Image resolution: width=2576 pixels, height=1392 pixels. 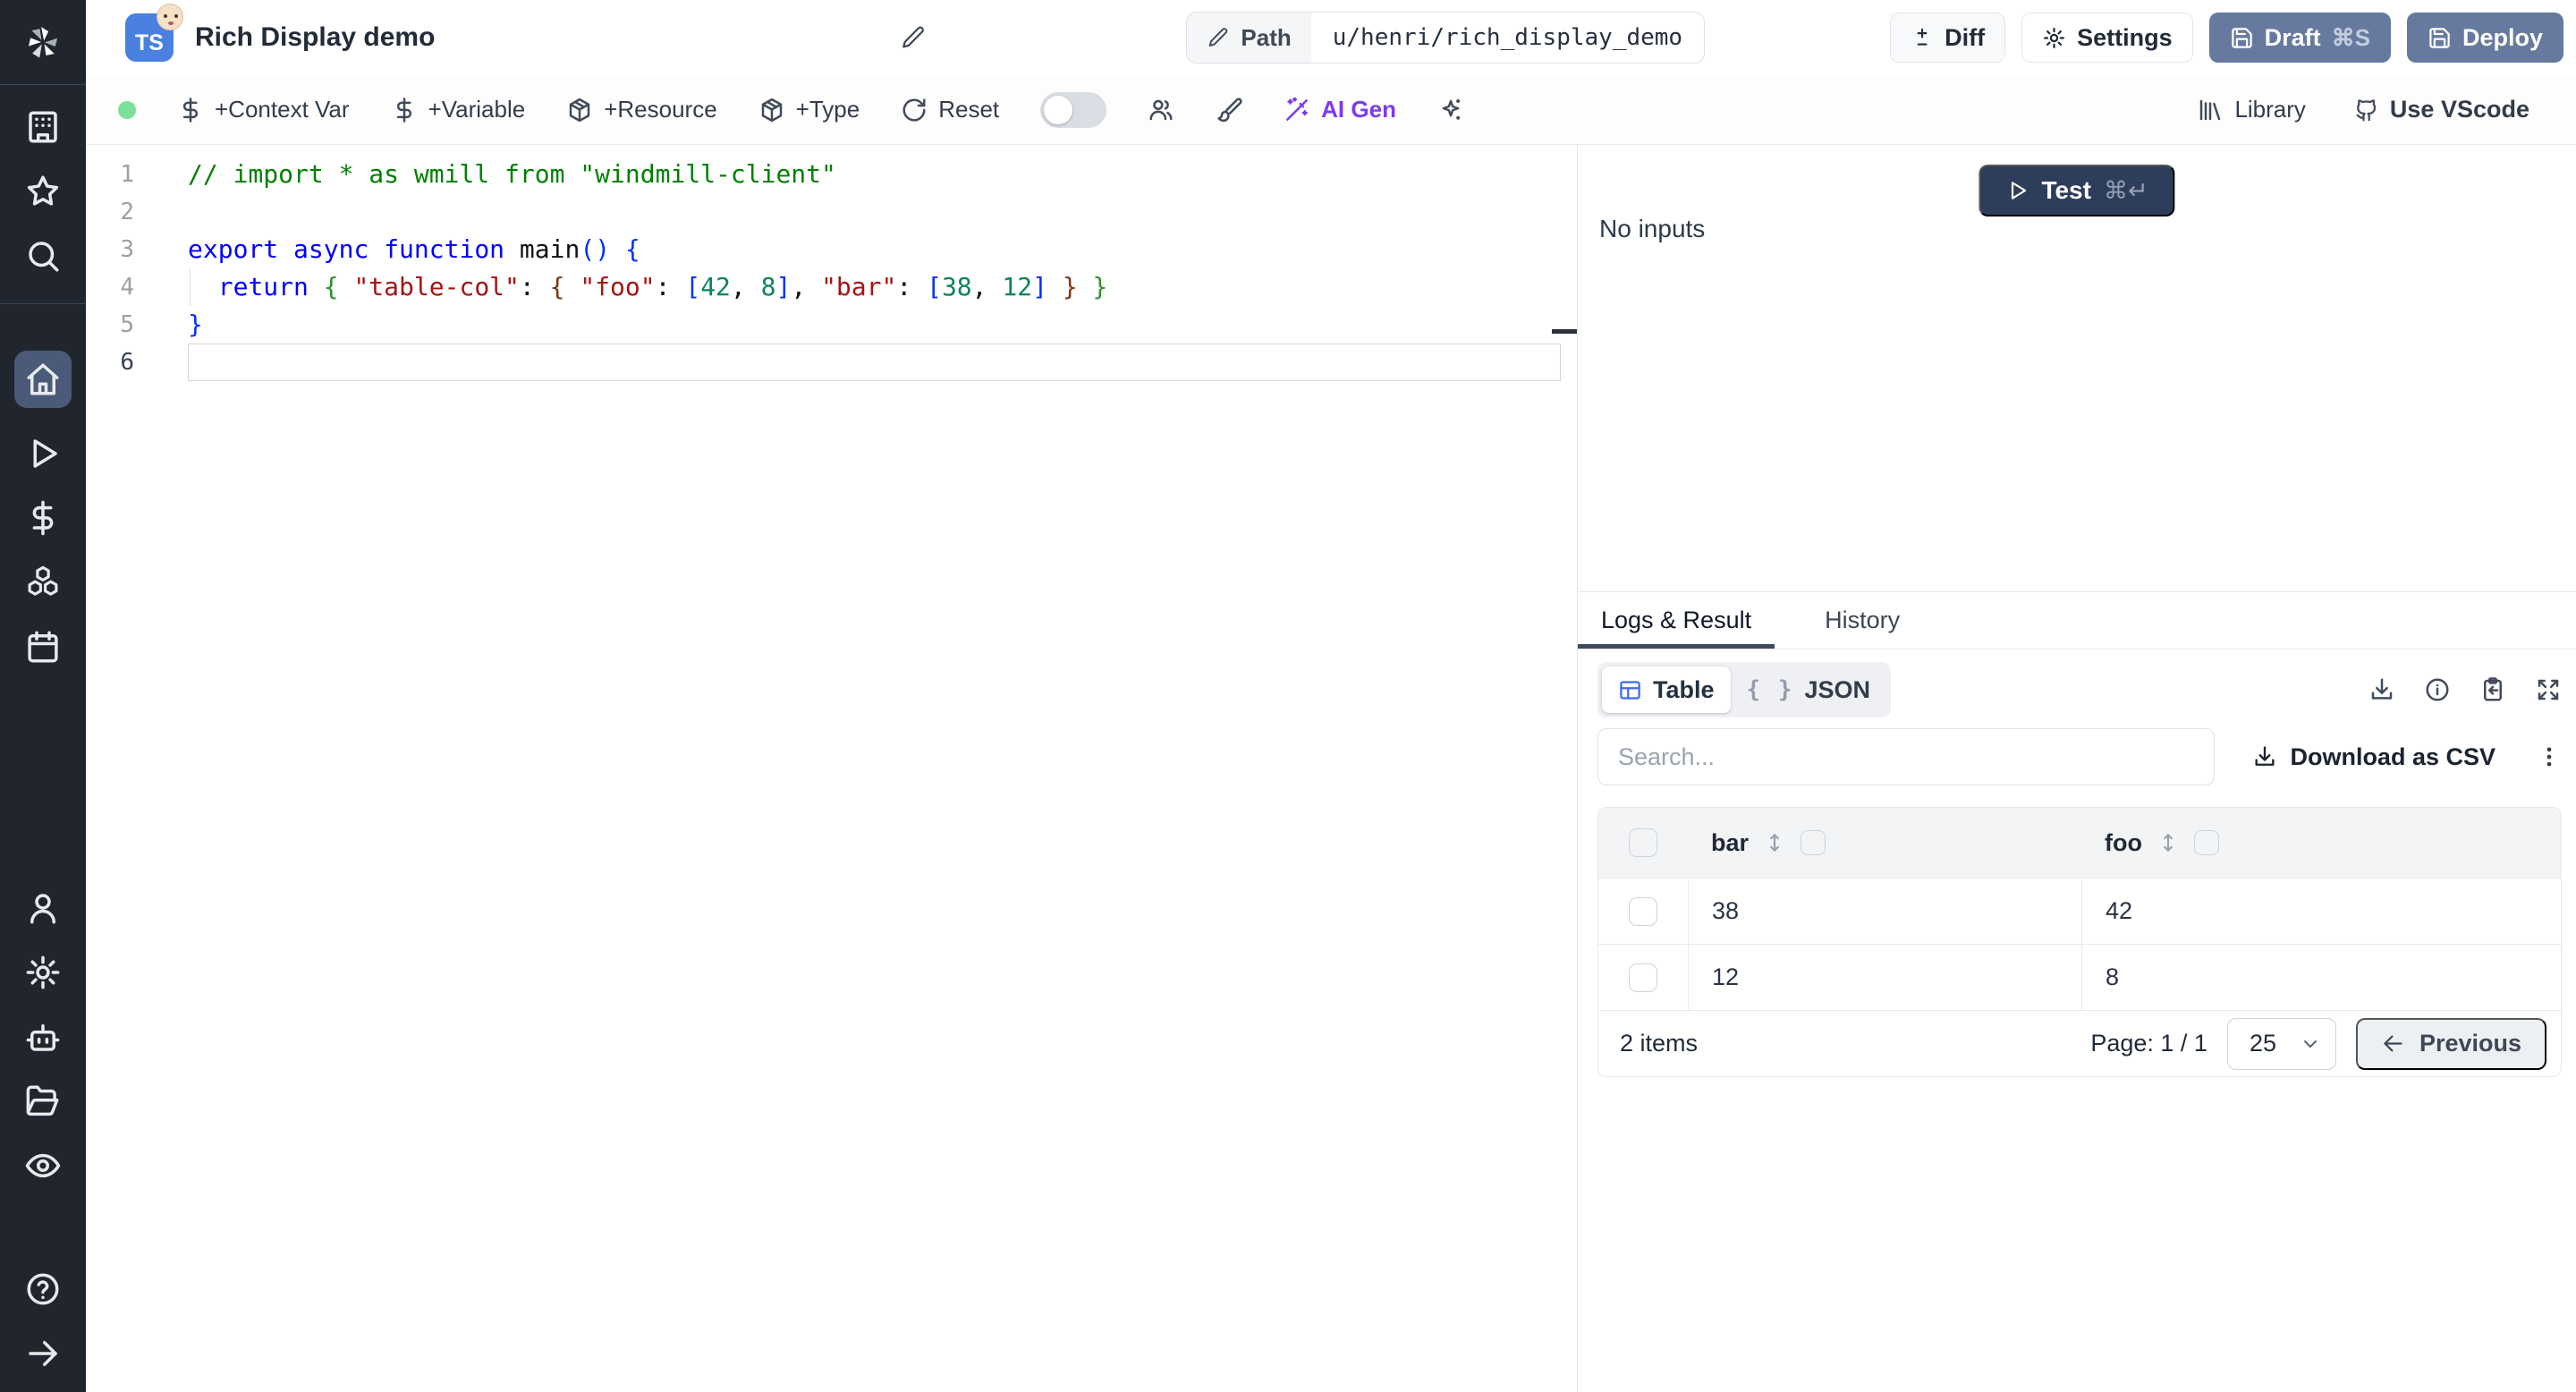 What do you see at coordinates (127, 324) in the screenshot?
I see `line-number: 5` at bounding box center [127, 324].